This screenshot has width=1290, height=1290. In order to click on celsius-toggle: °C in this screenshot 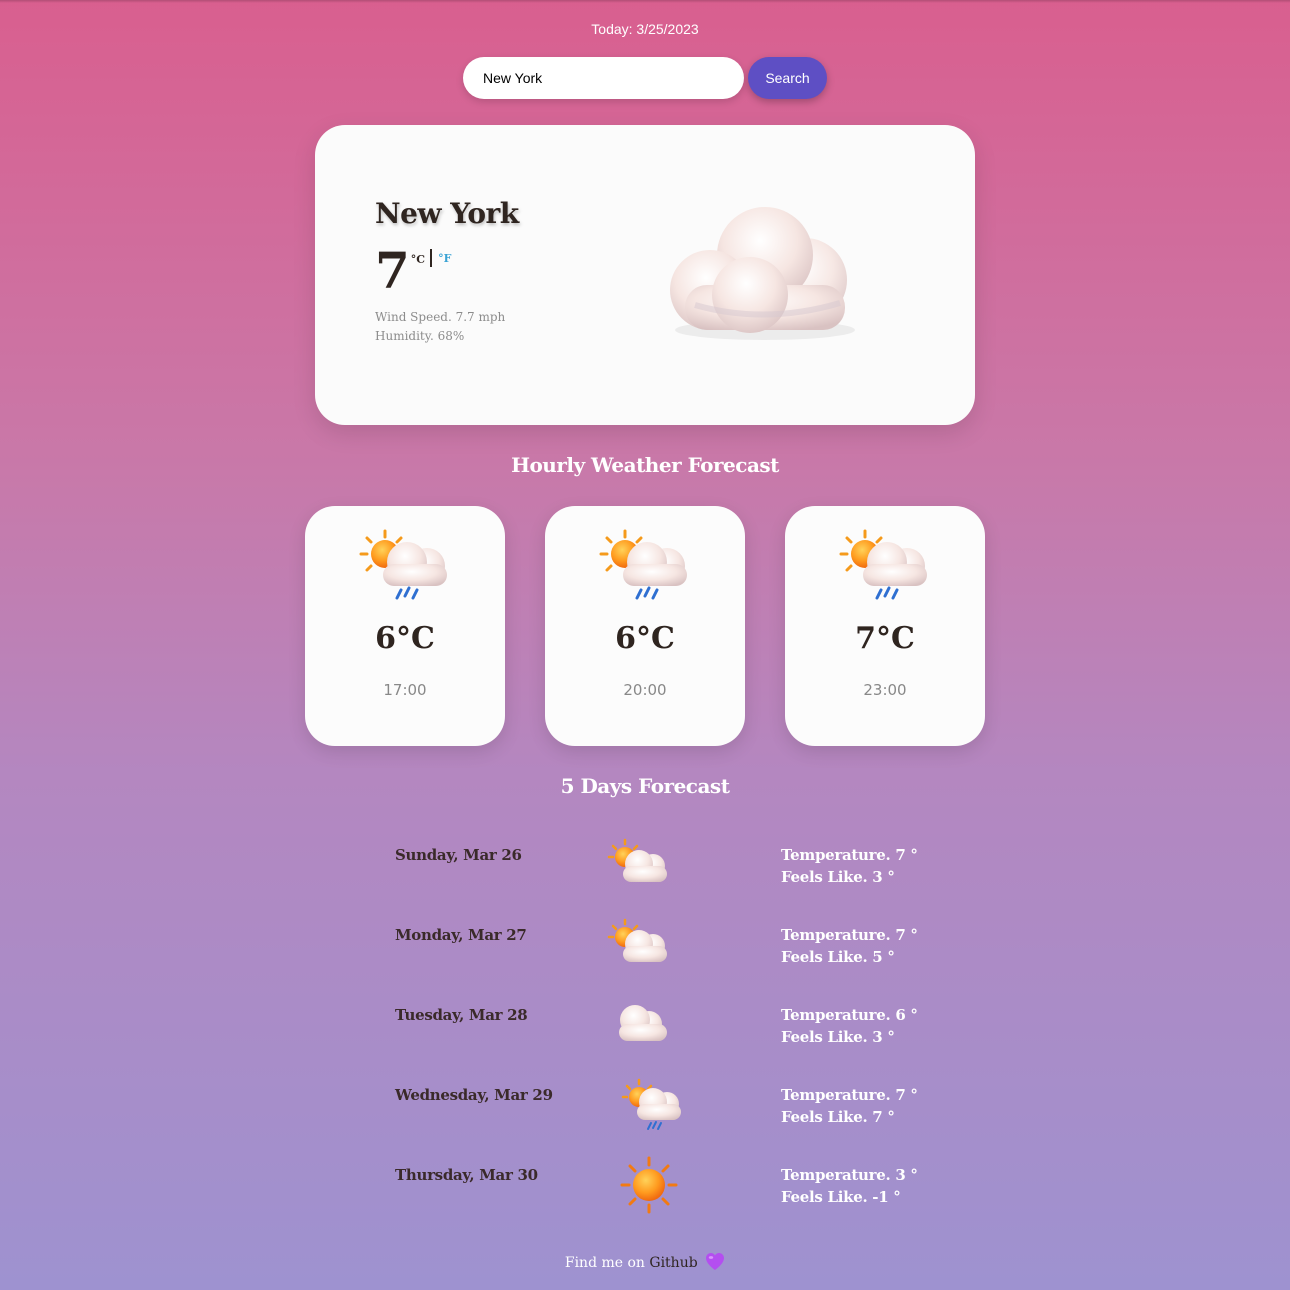, I will do `click(418, 259)`.